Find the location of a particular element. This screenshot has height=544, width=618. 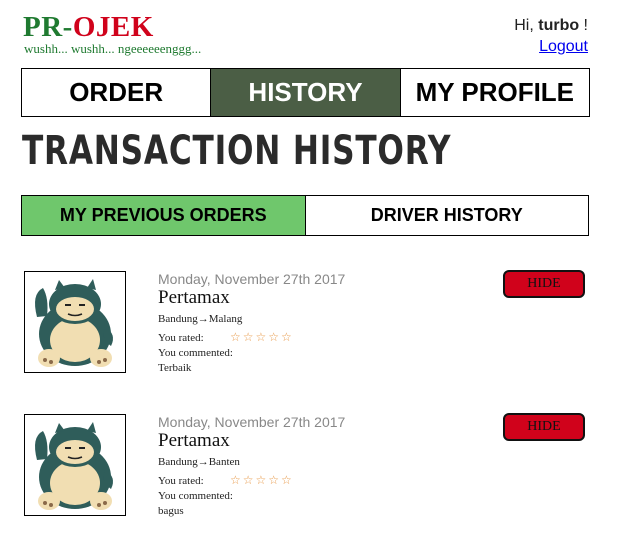

user-greeting: Hi, turbo ! is located at coordinates (551, 26).